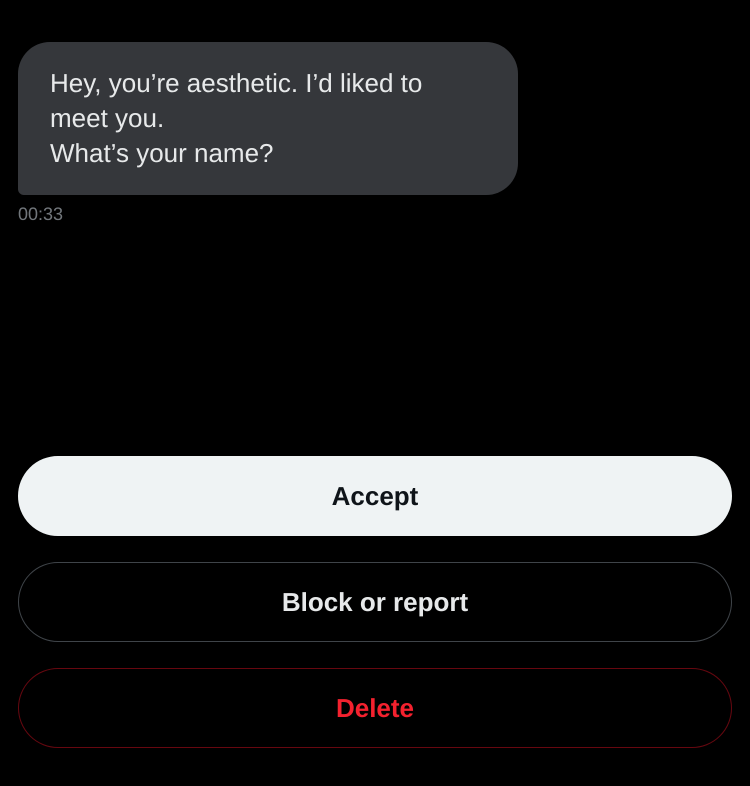  Describe the element at coordinates (41, 214) in the screenshot. I see `message-time: 00:33` at that location.